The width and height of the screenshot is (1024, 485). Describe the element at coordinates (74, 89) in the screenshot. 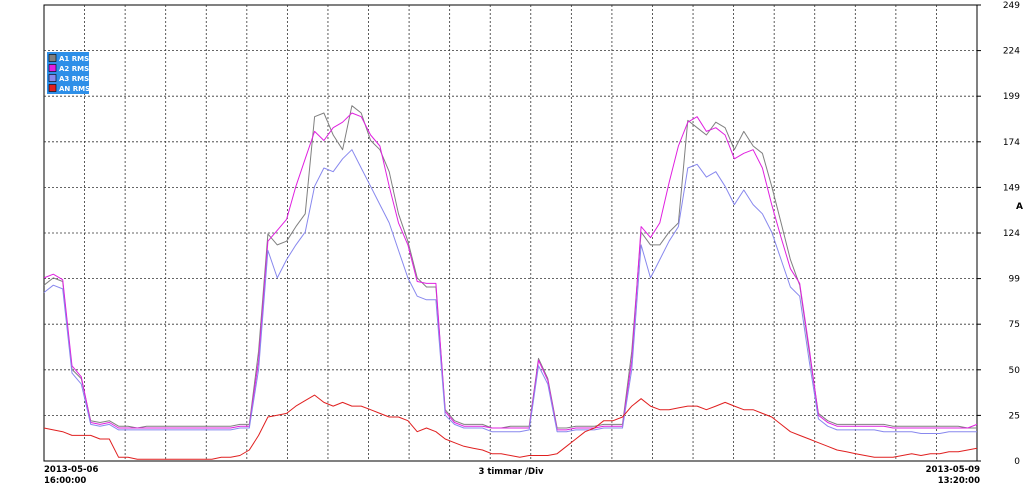

I see `legend-label: AN RMS` at that location.